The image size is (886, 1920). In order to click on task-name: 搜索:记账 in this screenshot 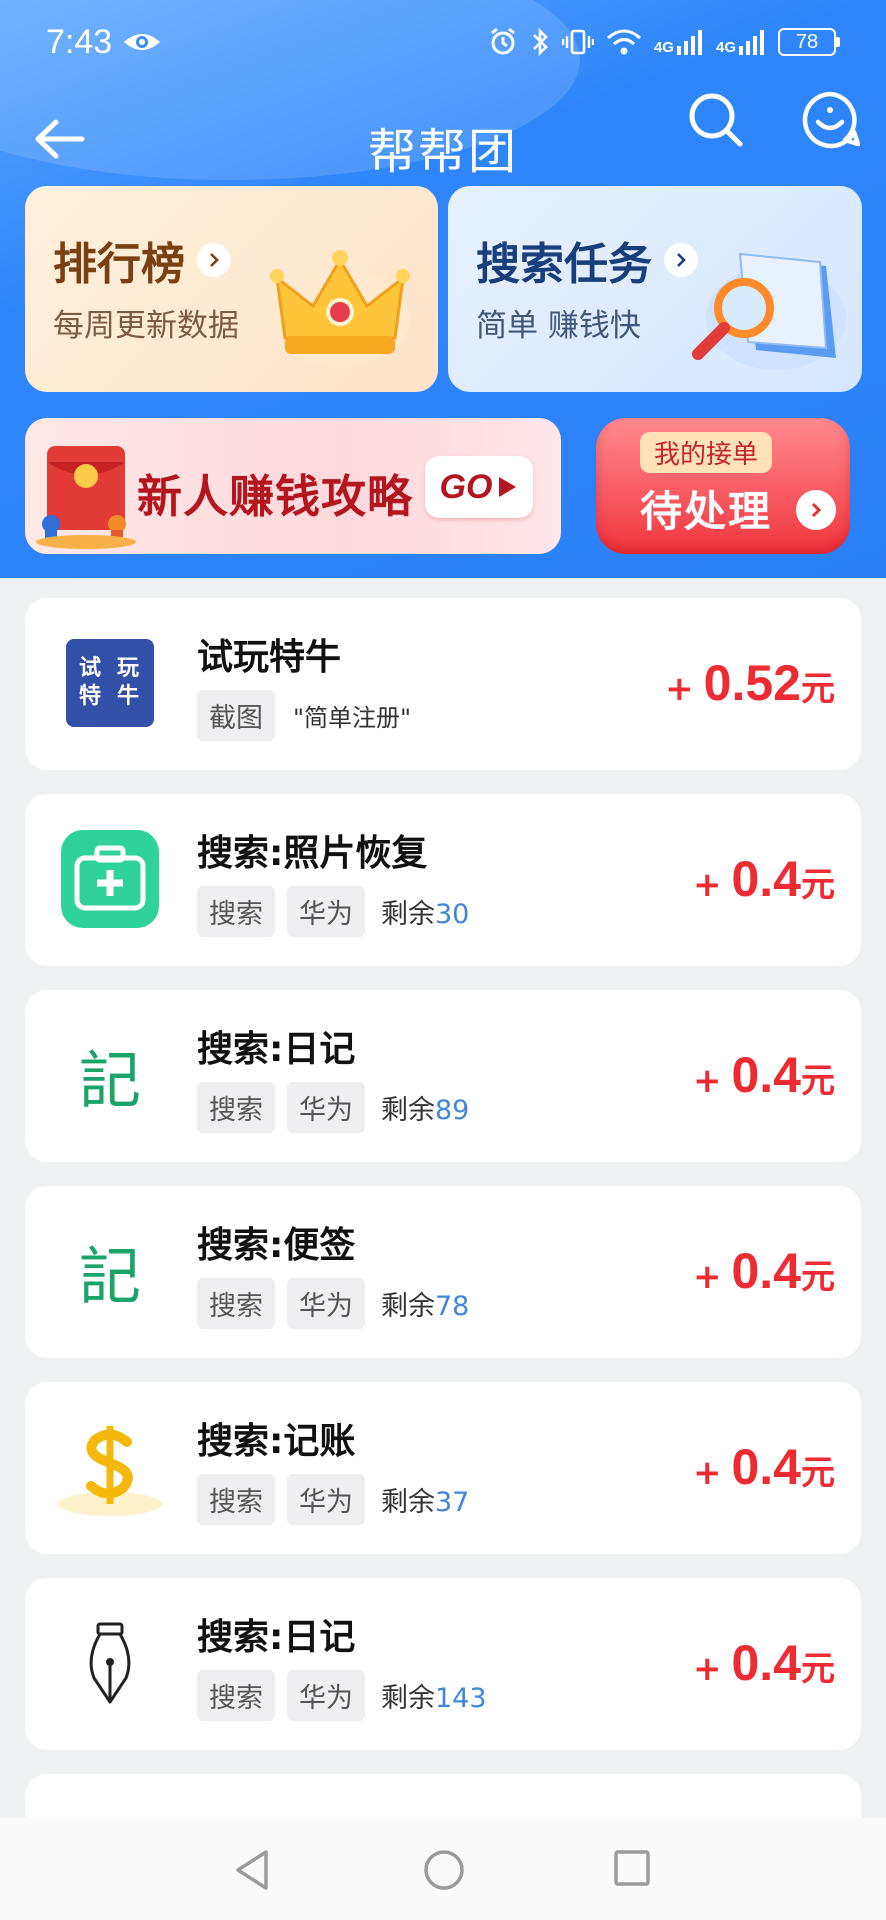, I will do `click(276, 1441)`.